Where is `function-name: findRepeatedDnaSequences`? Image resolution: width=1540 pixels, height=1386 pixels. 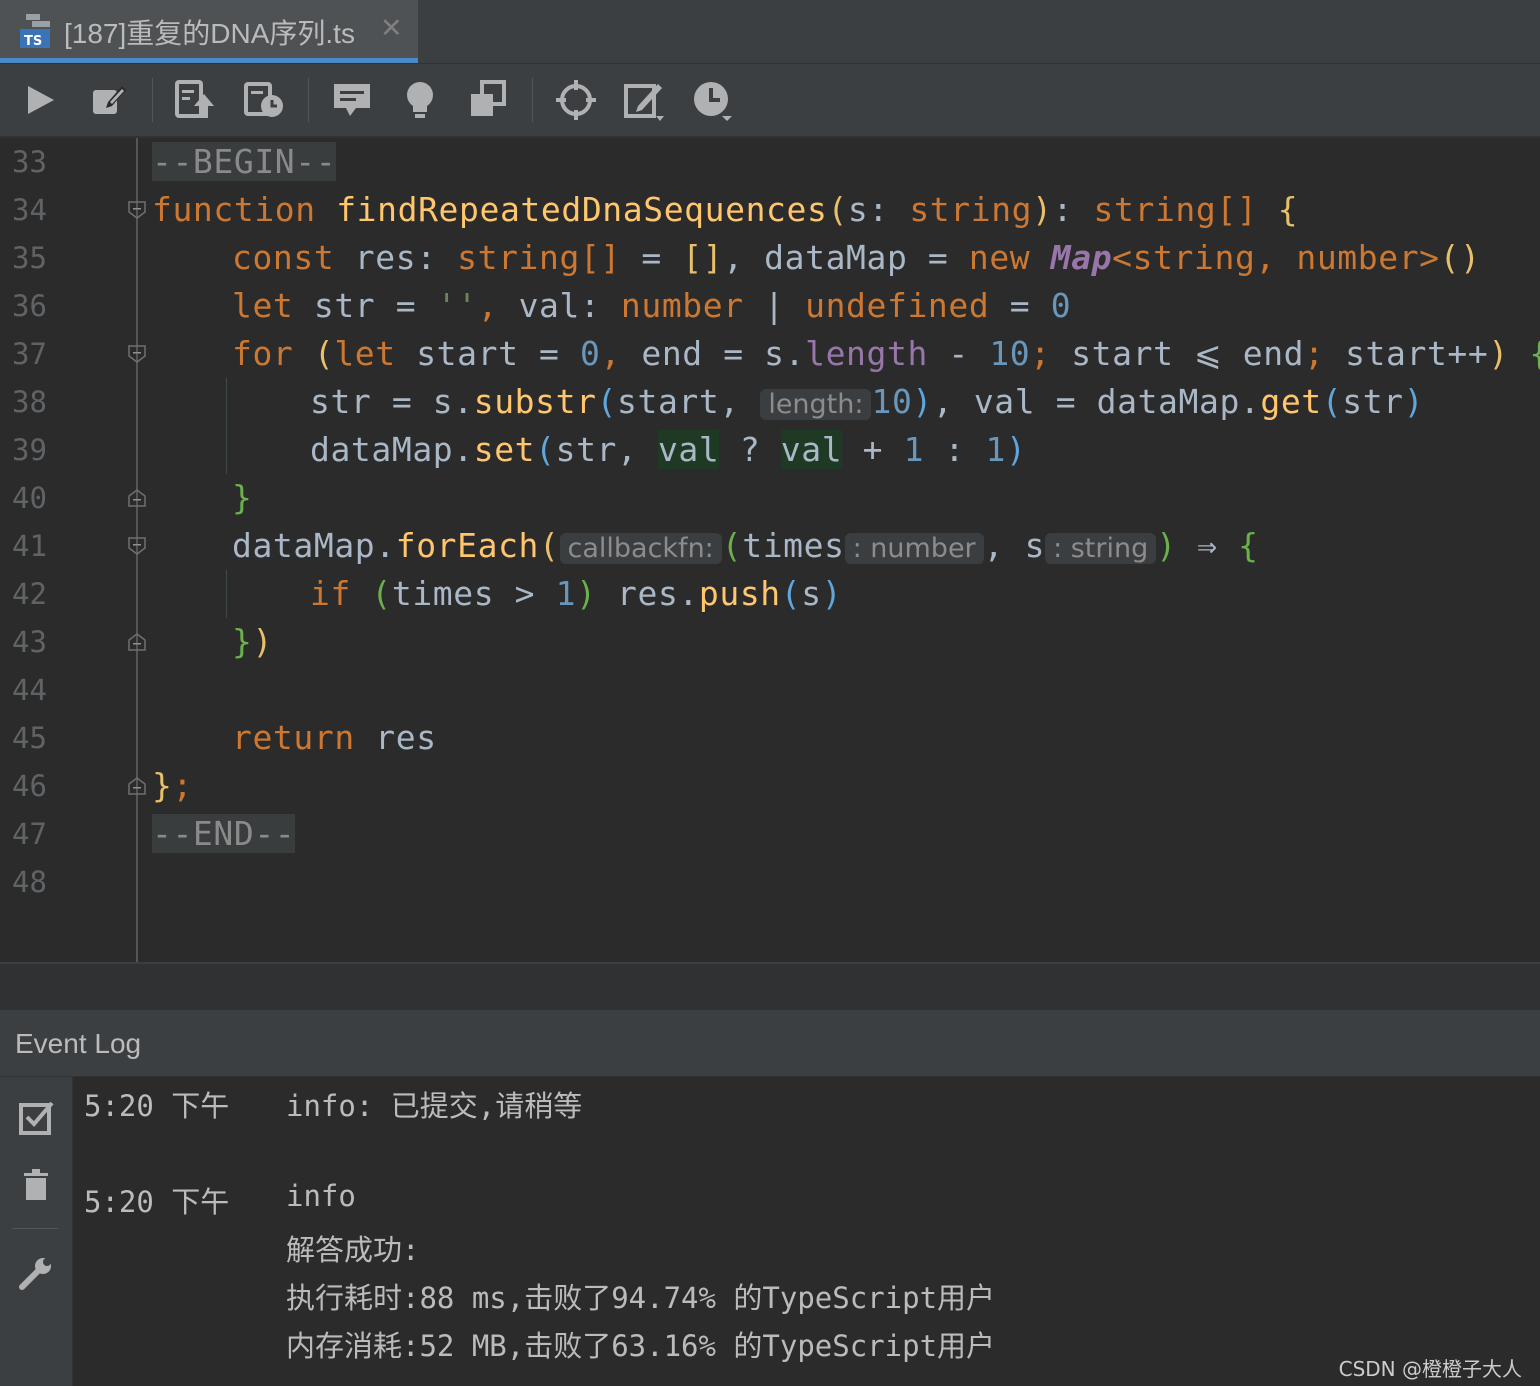
function-name: findRepeatedDnaSequences is located at coordinates (582, 209).